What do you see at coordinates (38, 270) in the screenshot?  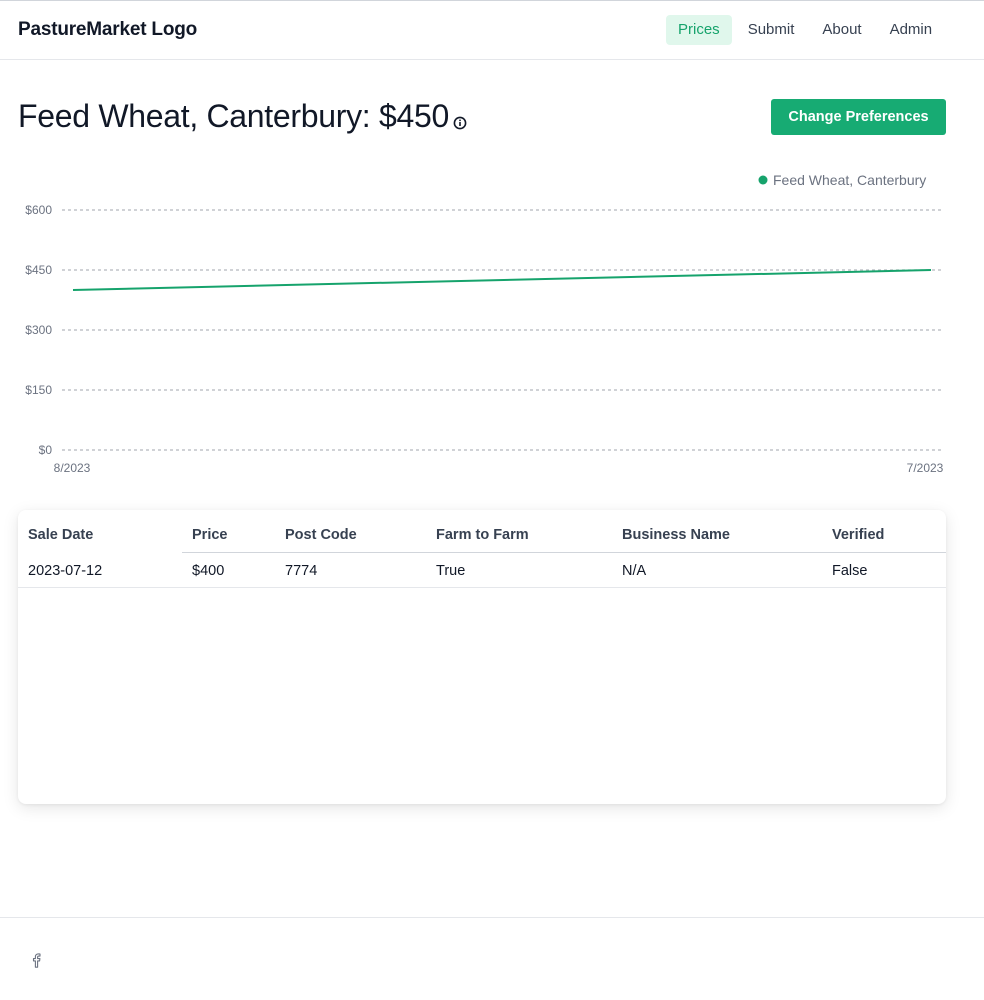 I see `y-tick-label: $450` at bounding box center [38, 270].